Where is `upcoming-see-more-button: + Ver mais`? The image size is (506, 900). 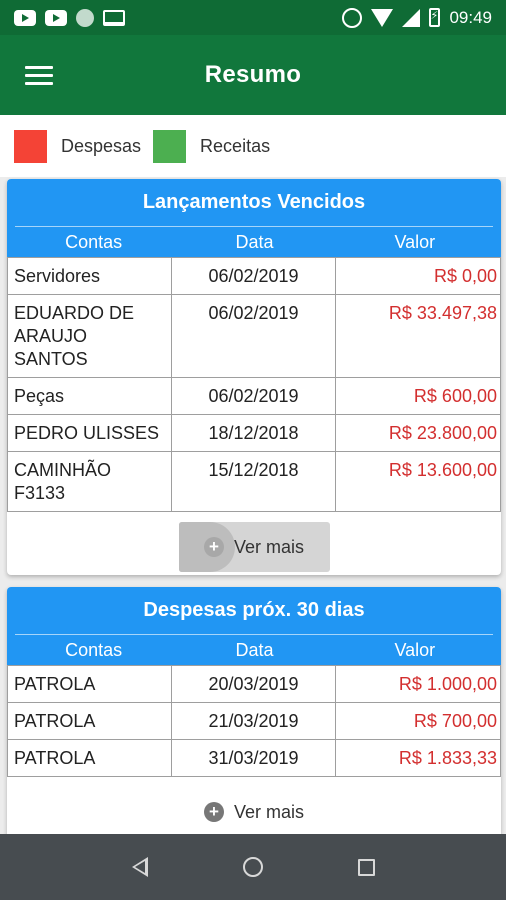
upcoming-see-more-button: + Ver mais is located at coordinates (254, 812).